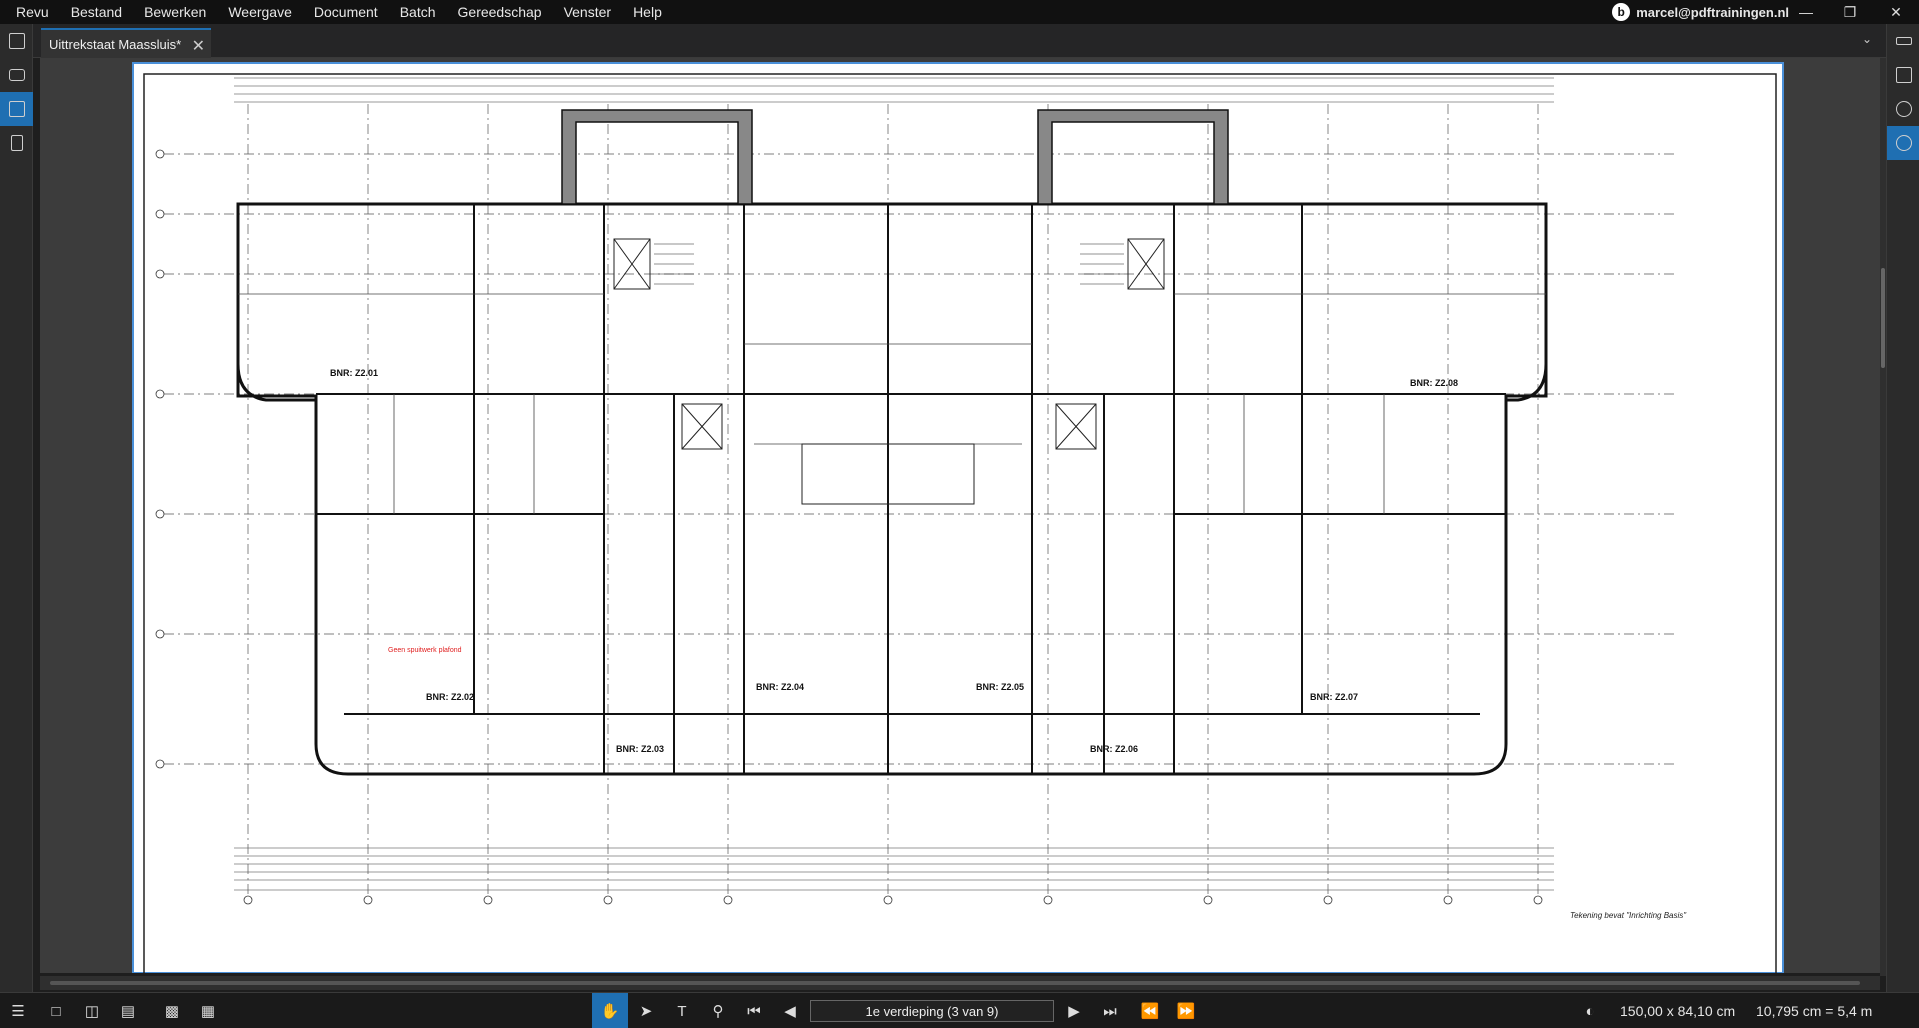  I want to click on thumbnails-button, so click(16, 41).